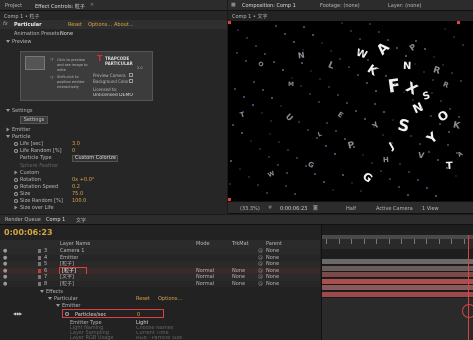 The width and height of the screenshot is (473, 340). Describe the element at coordinates (260, 284) in the screenshot. I see `parent-pickwhip-icon: @` at that location.